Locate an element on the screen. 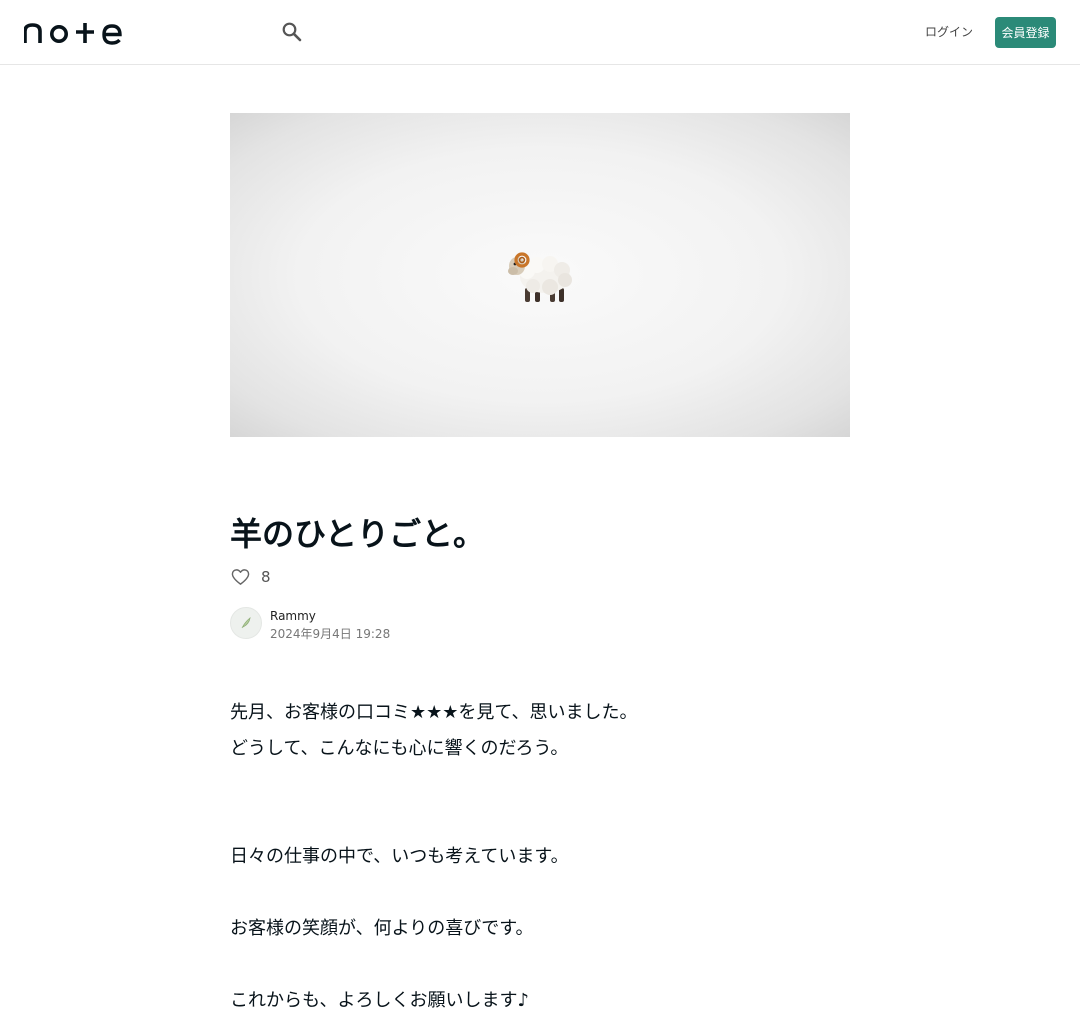  like-count: 8 is located at coordinates (266, 577).